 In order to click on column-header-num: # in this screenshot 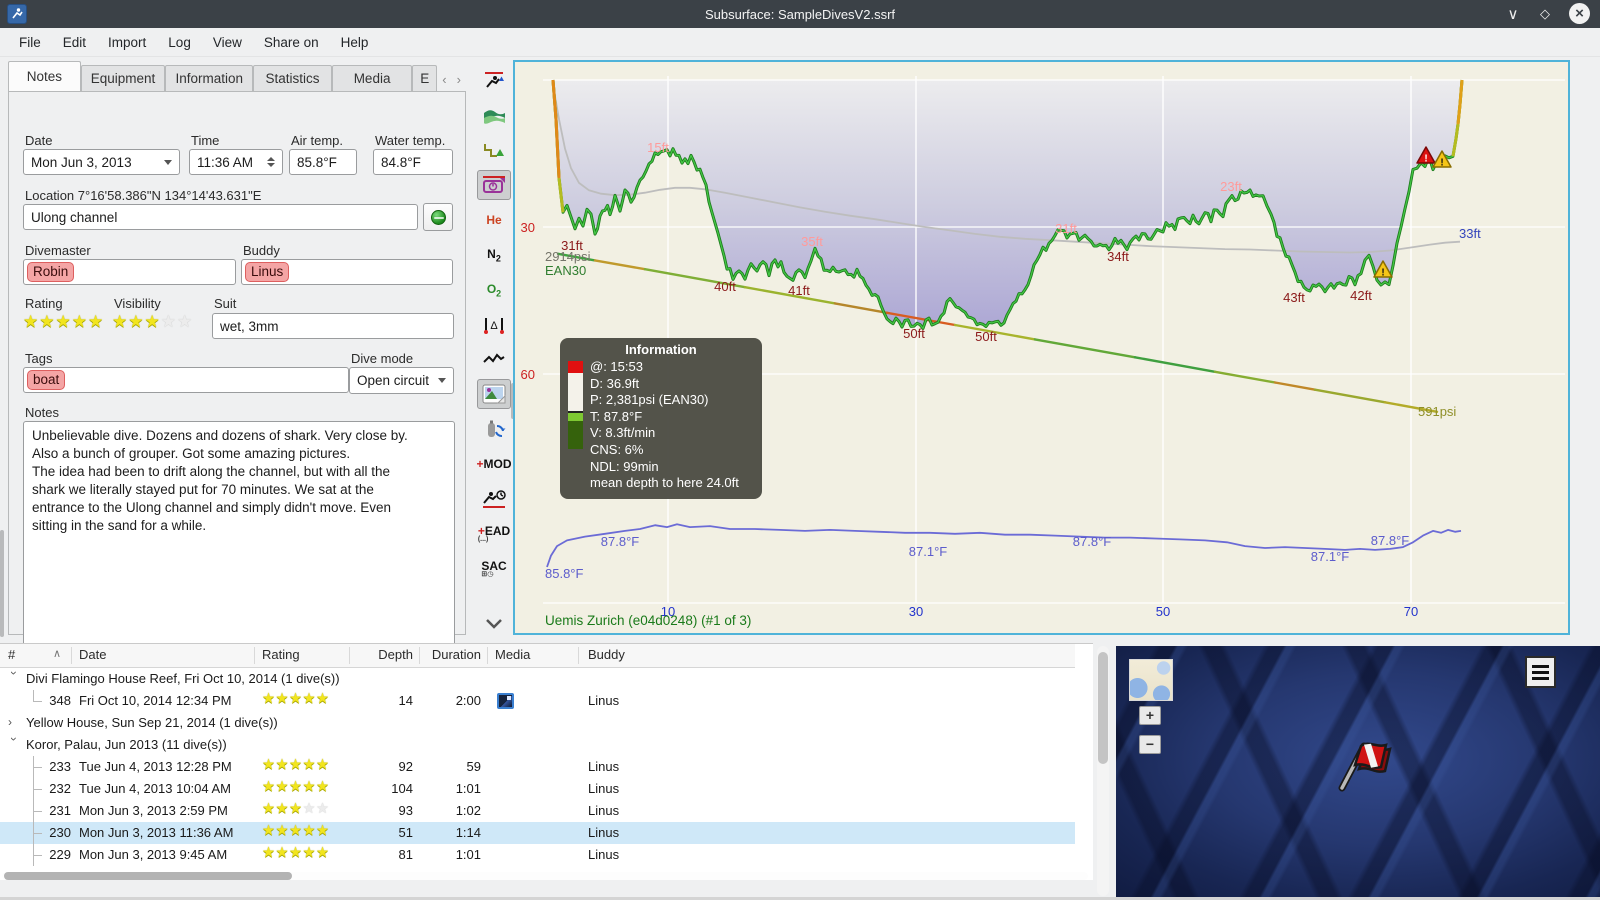, I will do `click(11, 654)`.